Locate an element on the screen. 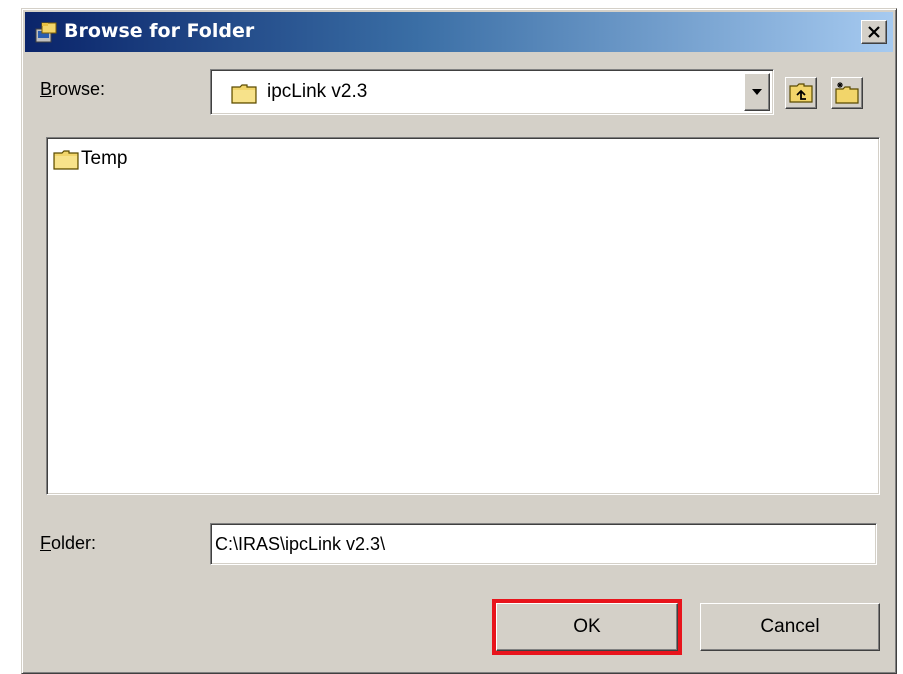  new-folder-icon is located at coordinates (847, 93).